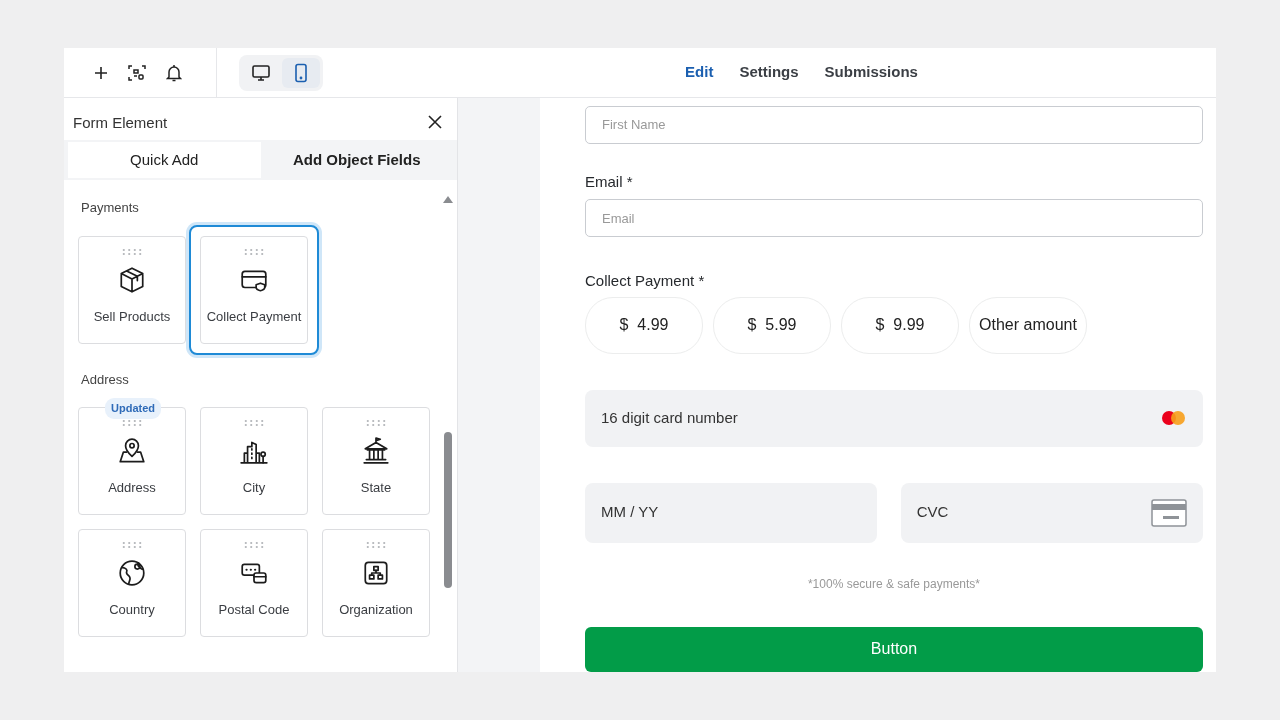 Image resolution: width=1280 pixels, height=720 pixels. I want to click on tile-label: State, so click(376, 488).